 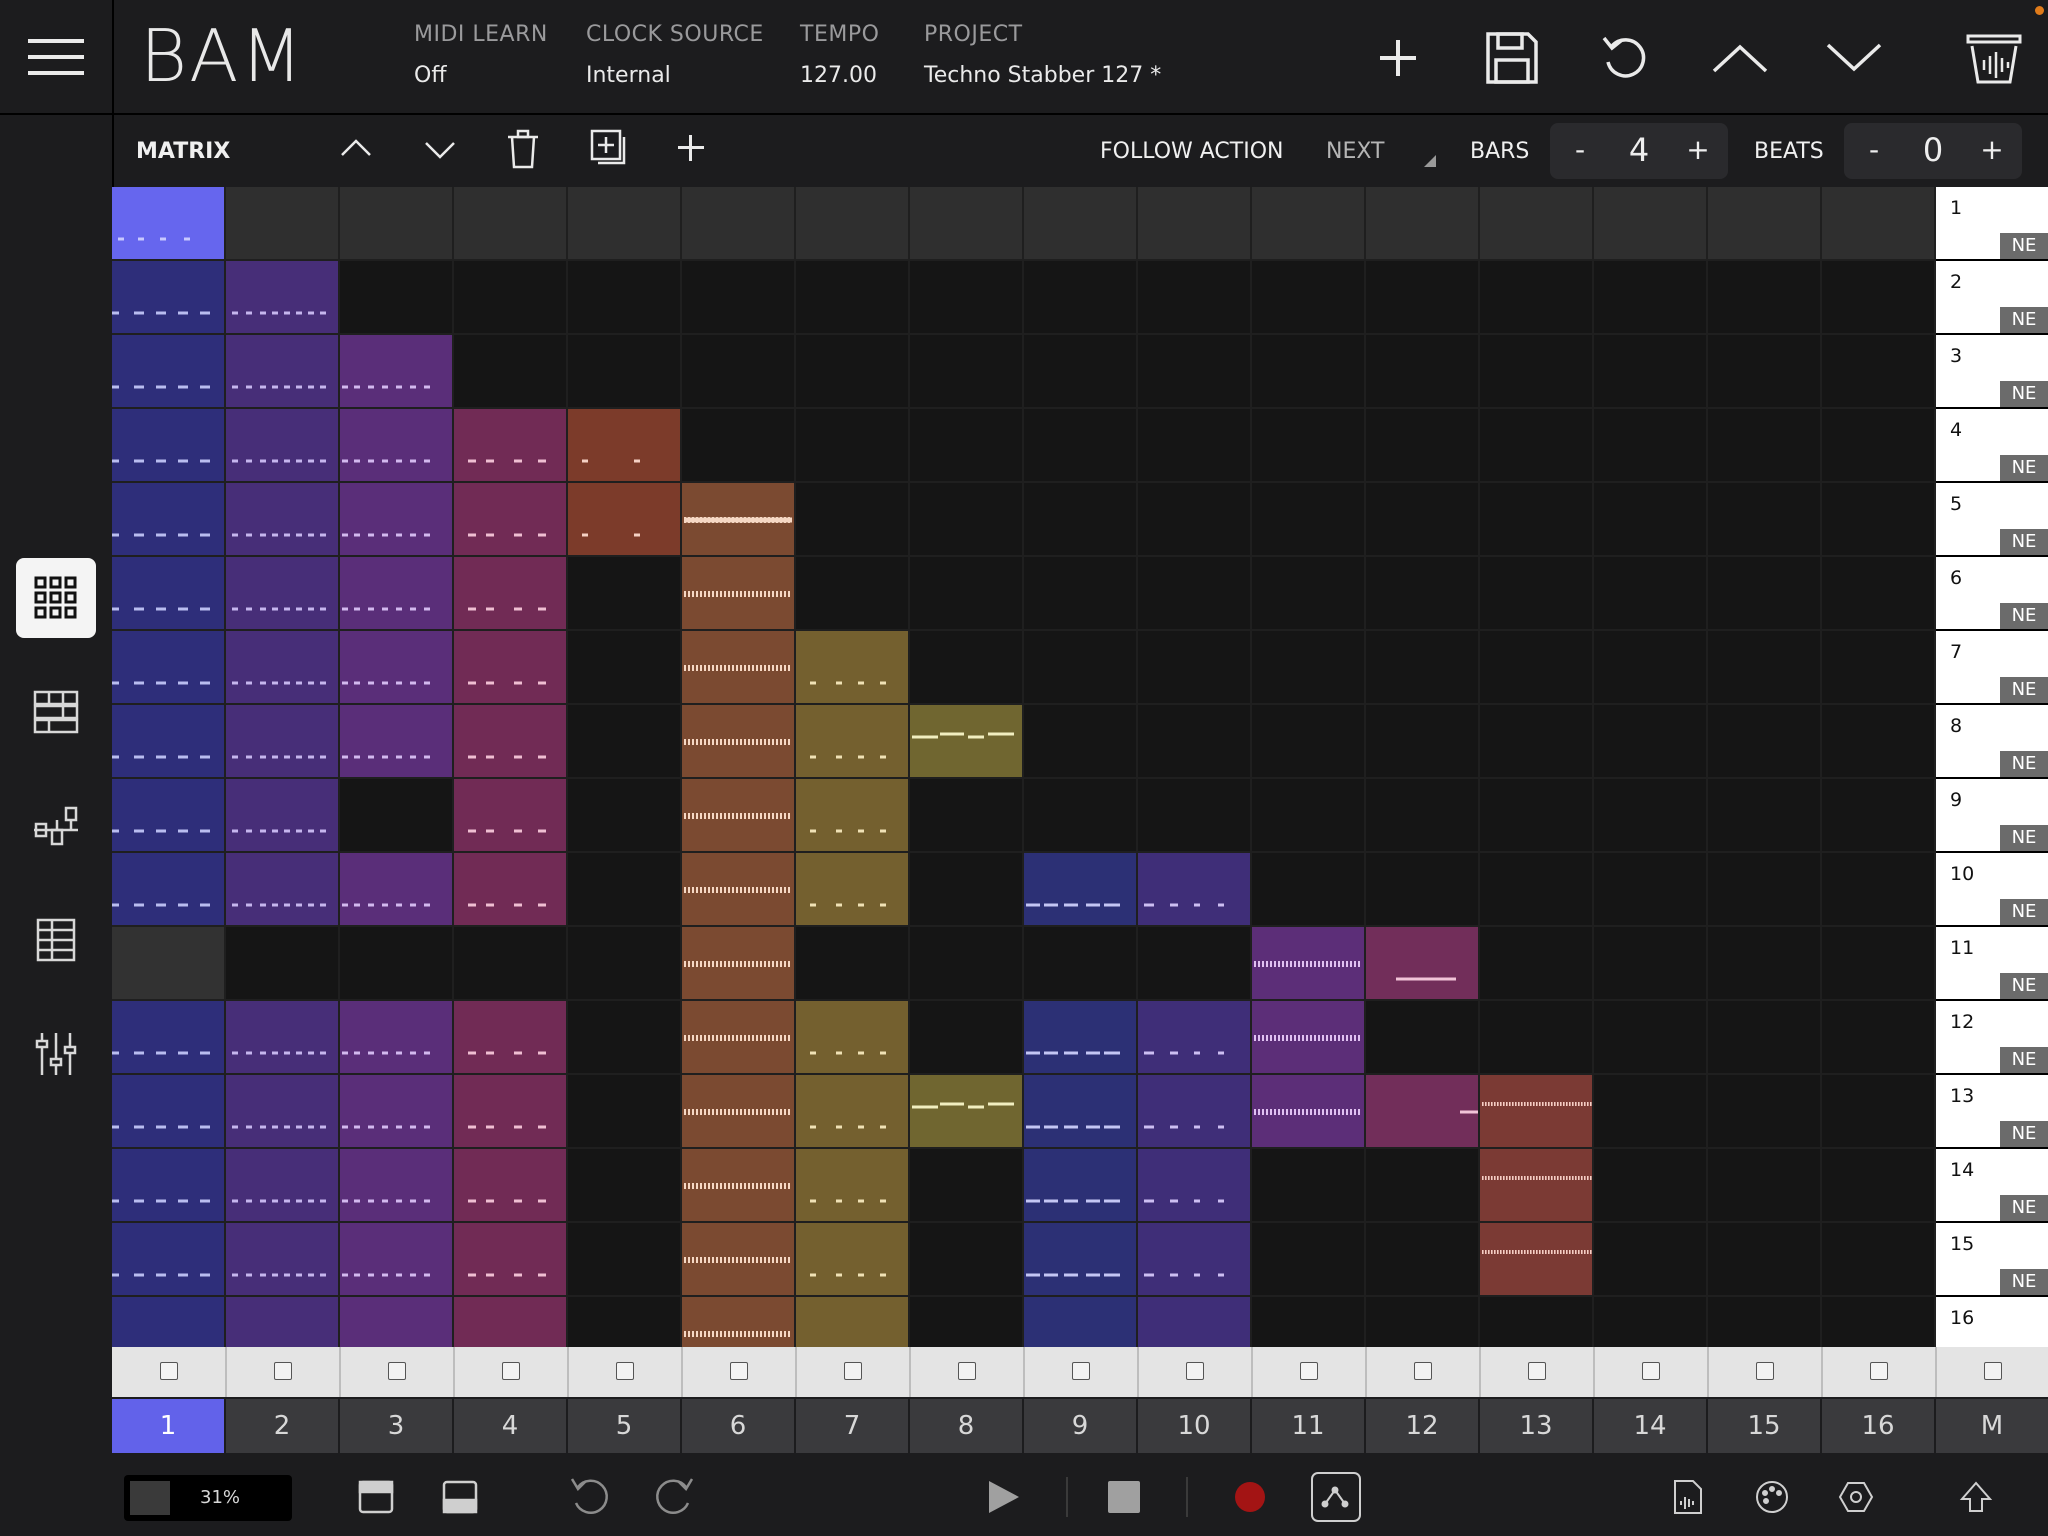 I want to click on midi-learn-field: MIDI LEARN Off, so click(x=481, y=55).